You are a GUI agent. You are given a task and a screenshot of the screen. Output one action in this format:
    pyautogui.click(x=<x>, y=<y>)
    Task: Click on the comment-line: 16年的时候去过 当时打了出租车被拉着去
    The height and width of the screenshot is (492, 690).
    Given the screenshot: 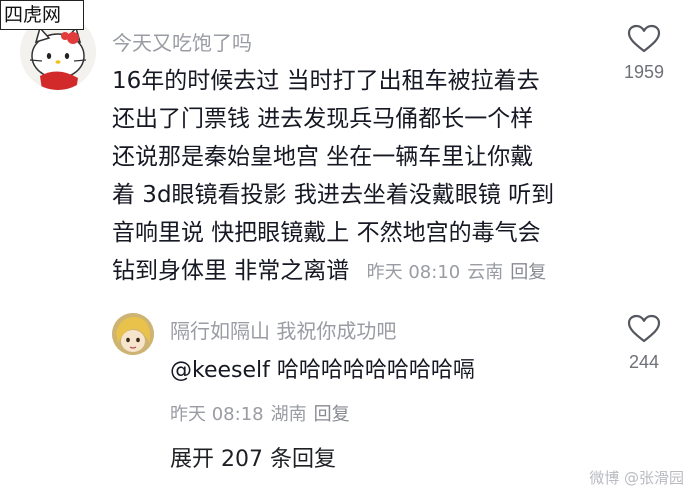 What is the action you would take?
    pyautogui.click(x=326, y=81)
    